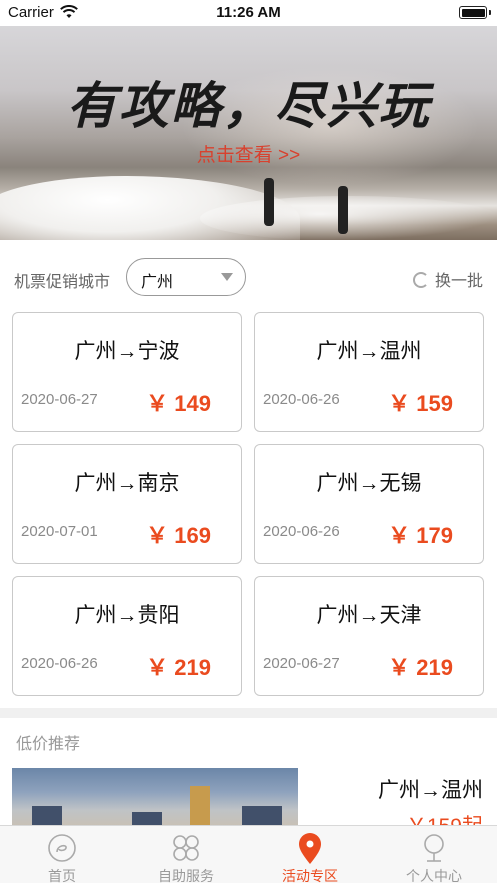 The height and width of the screenshot is (883, 497). What do you see at coordinates (127, 615) in the screenshot?
I see `deal-route: 广州→贵阳` at bounding box center [127, 615].